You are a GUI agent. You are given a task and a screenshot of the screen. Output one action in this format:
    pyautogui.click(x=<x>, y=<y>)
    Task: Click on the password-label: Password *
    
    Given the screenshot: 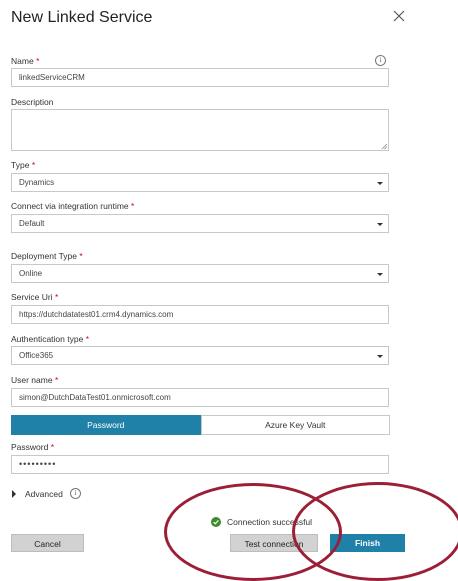 What is the action you would take?
    pyautogui.click(x=32, y=447)
    